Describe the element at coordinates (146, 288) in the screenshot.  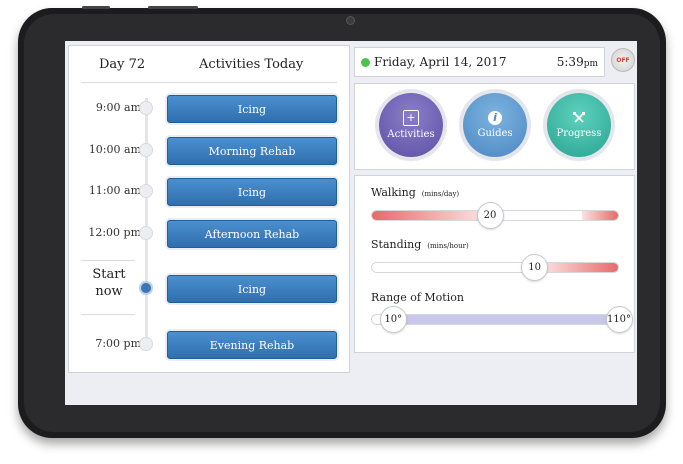
I see `timeline-node-current` at that location.